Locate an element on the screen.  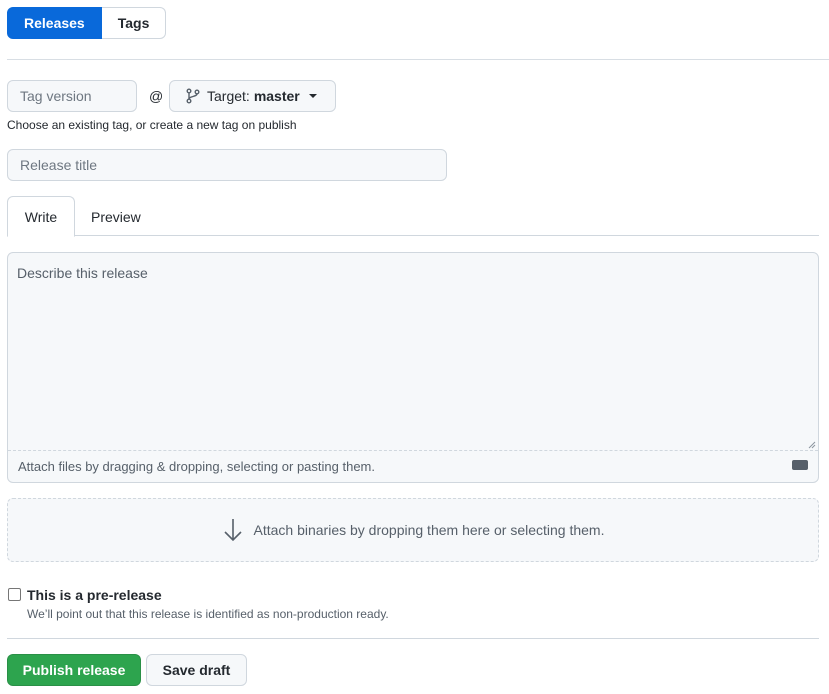
footer-divider is located at coordinates (413, 638).